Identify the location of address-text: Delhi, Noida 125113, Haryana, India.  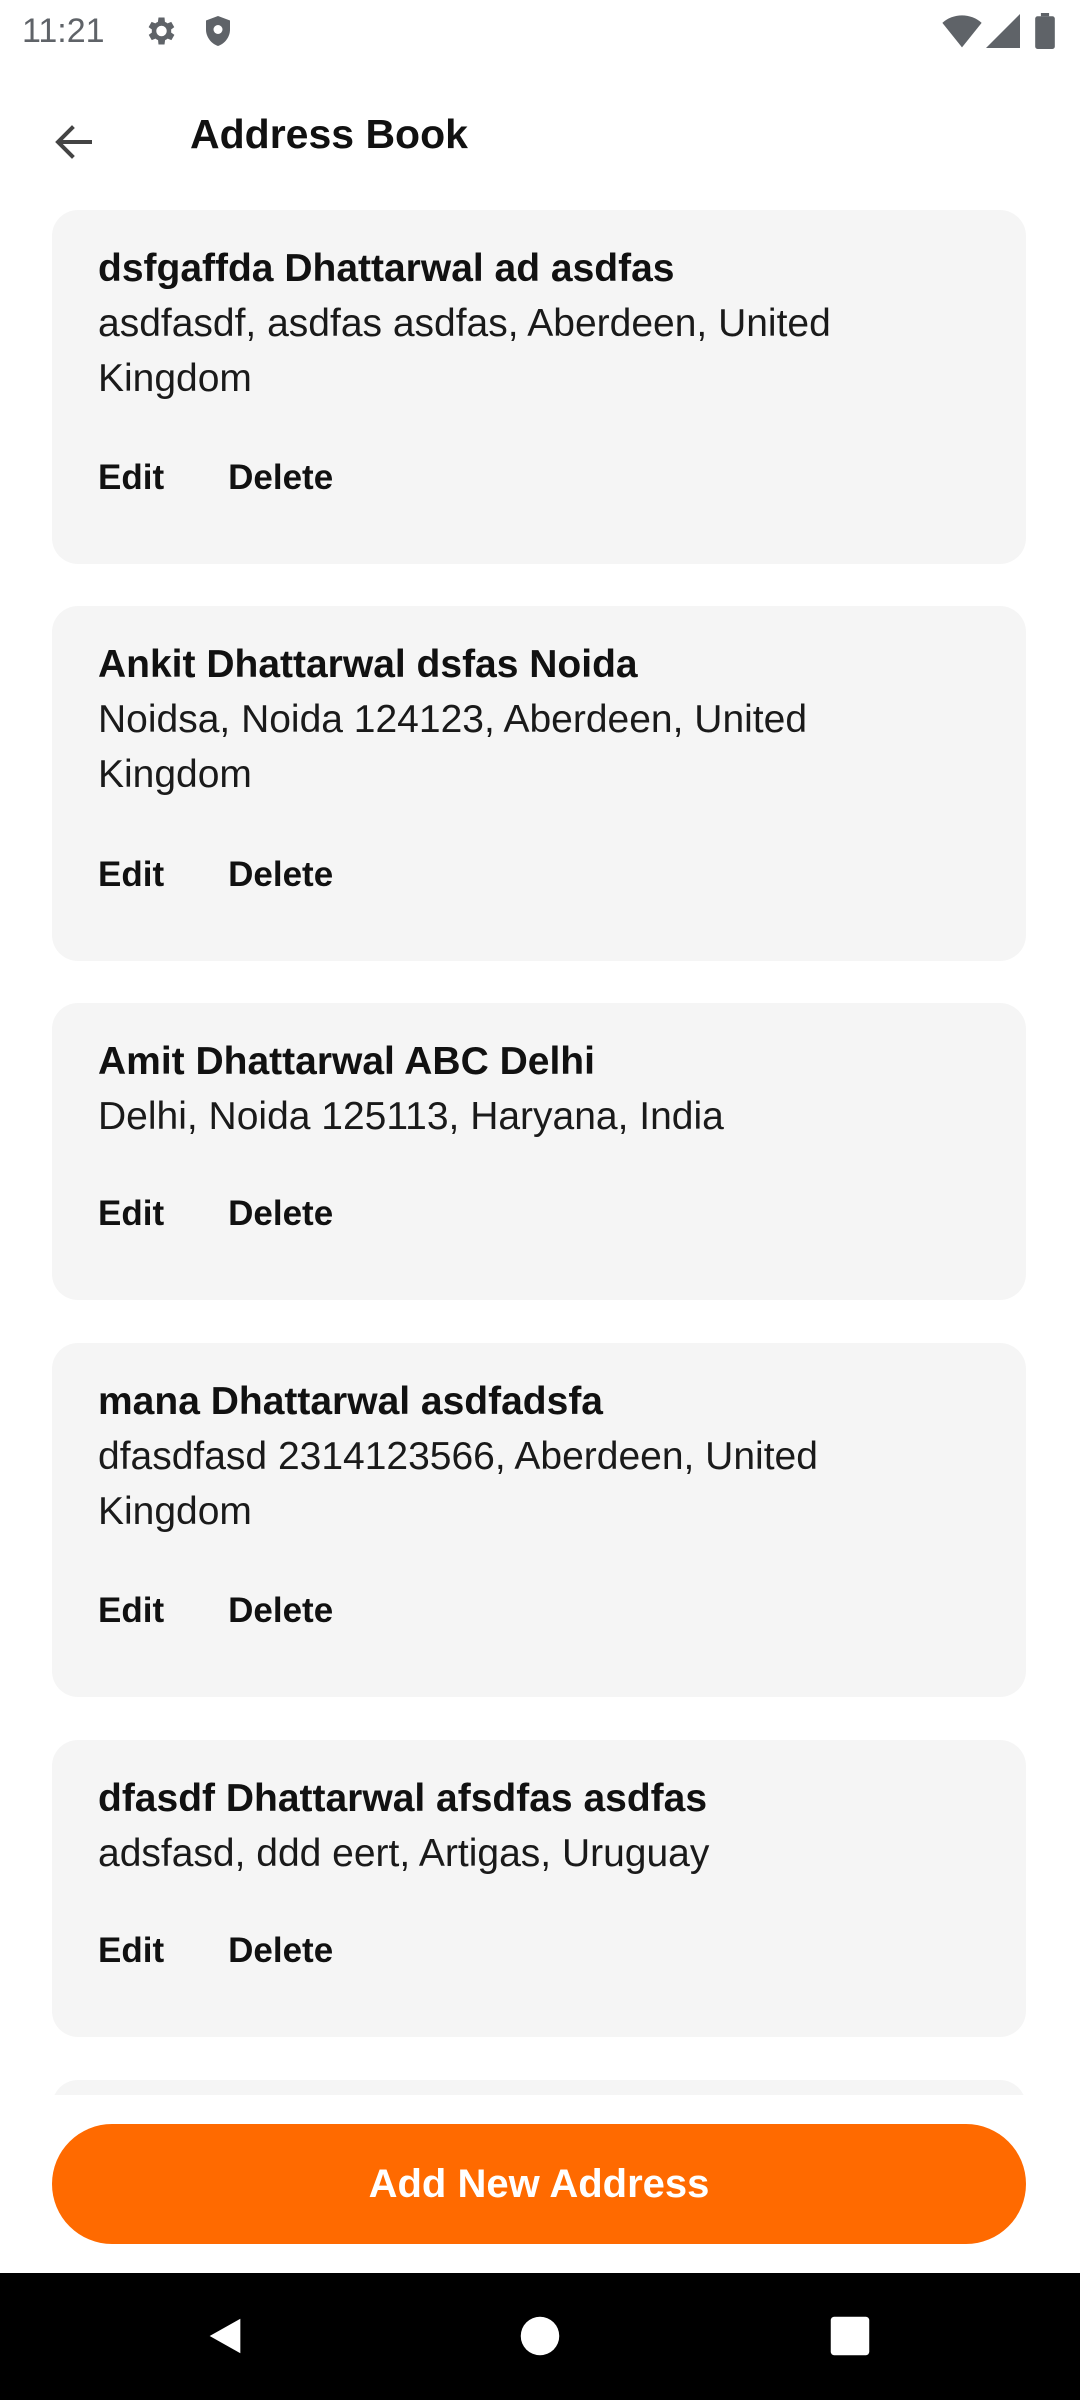
(411, 1116).